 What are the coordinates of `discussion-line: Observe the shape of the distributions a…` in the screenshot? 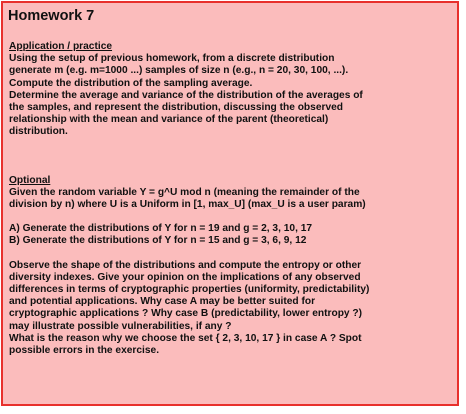 It's located at (185, 265).